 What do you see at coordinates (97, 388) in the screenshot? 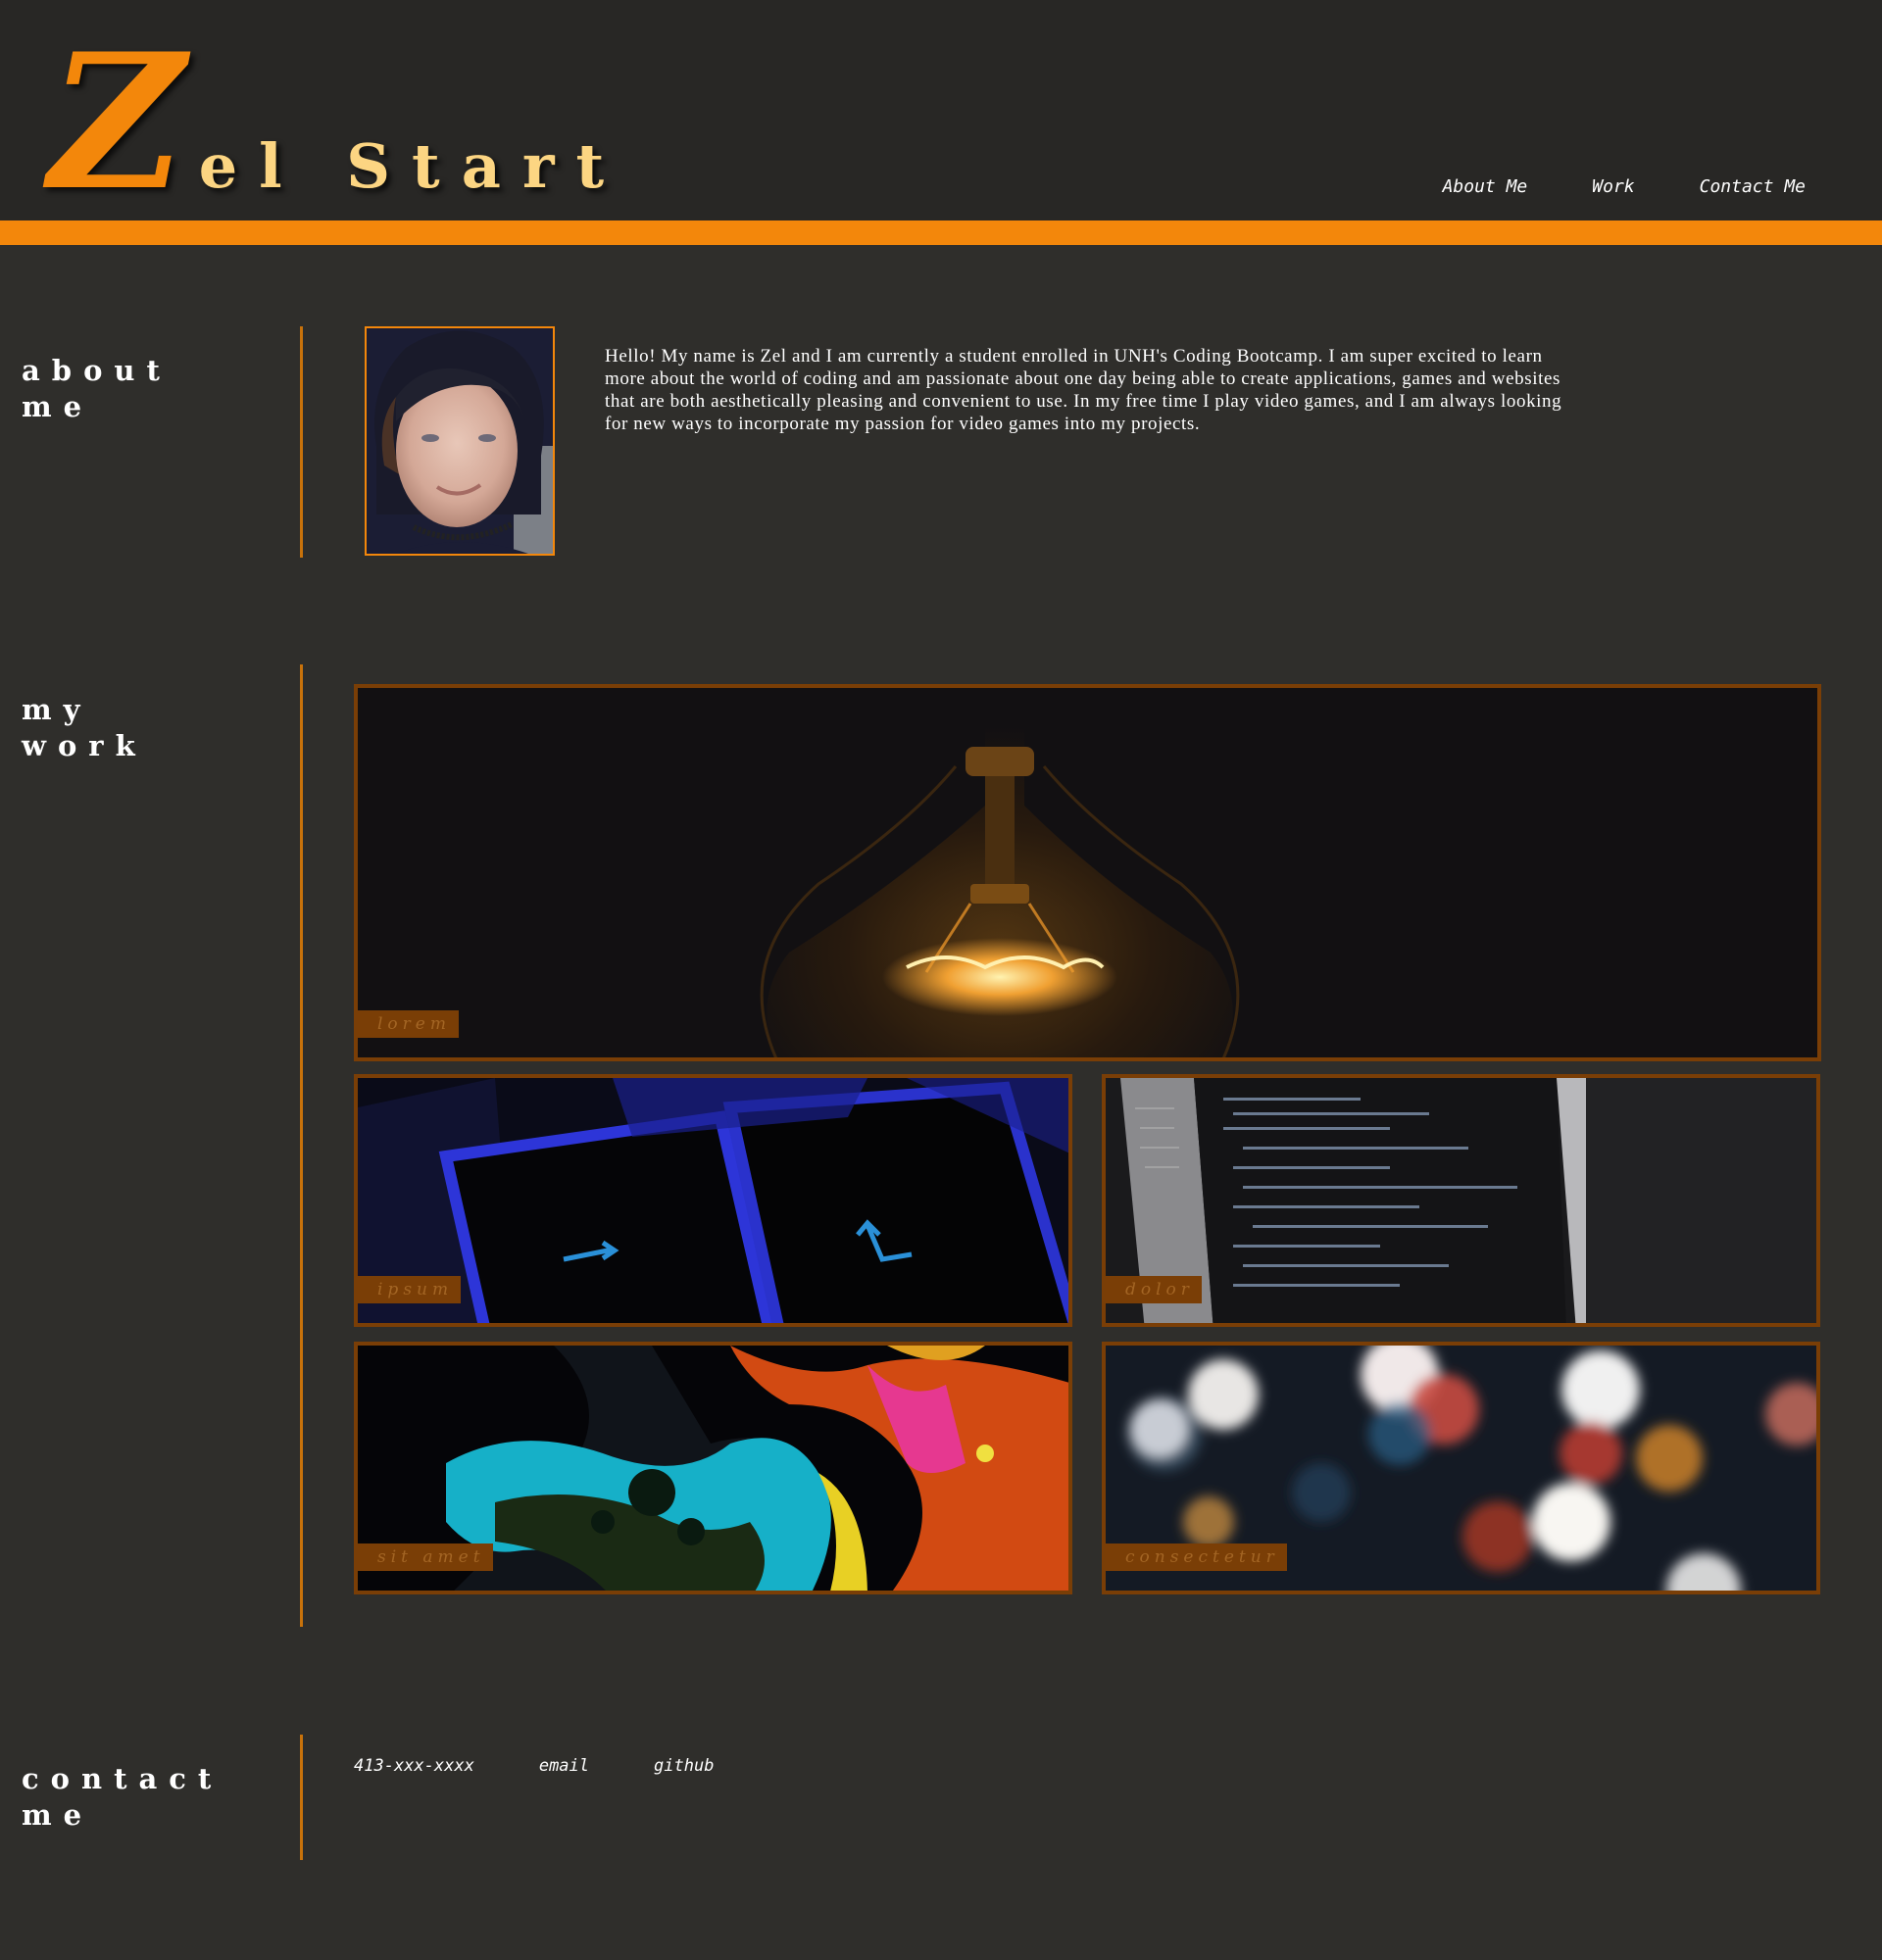
I see `about-section-title: about me` at bounding box center [97, 388].